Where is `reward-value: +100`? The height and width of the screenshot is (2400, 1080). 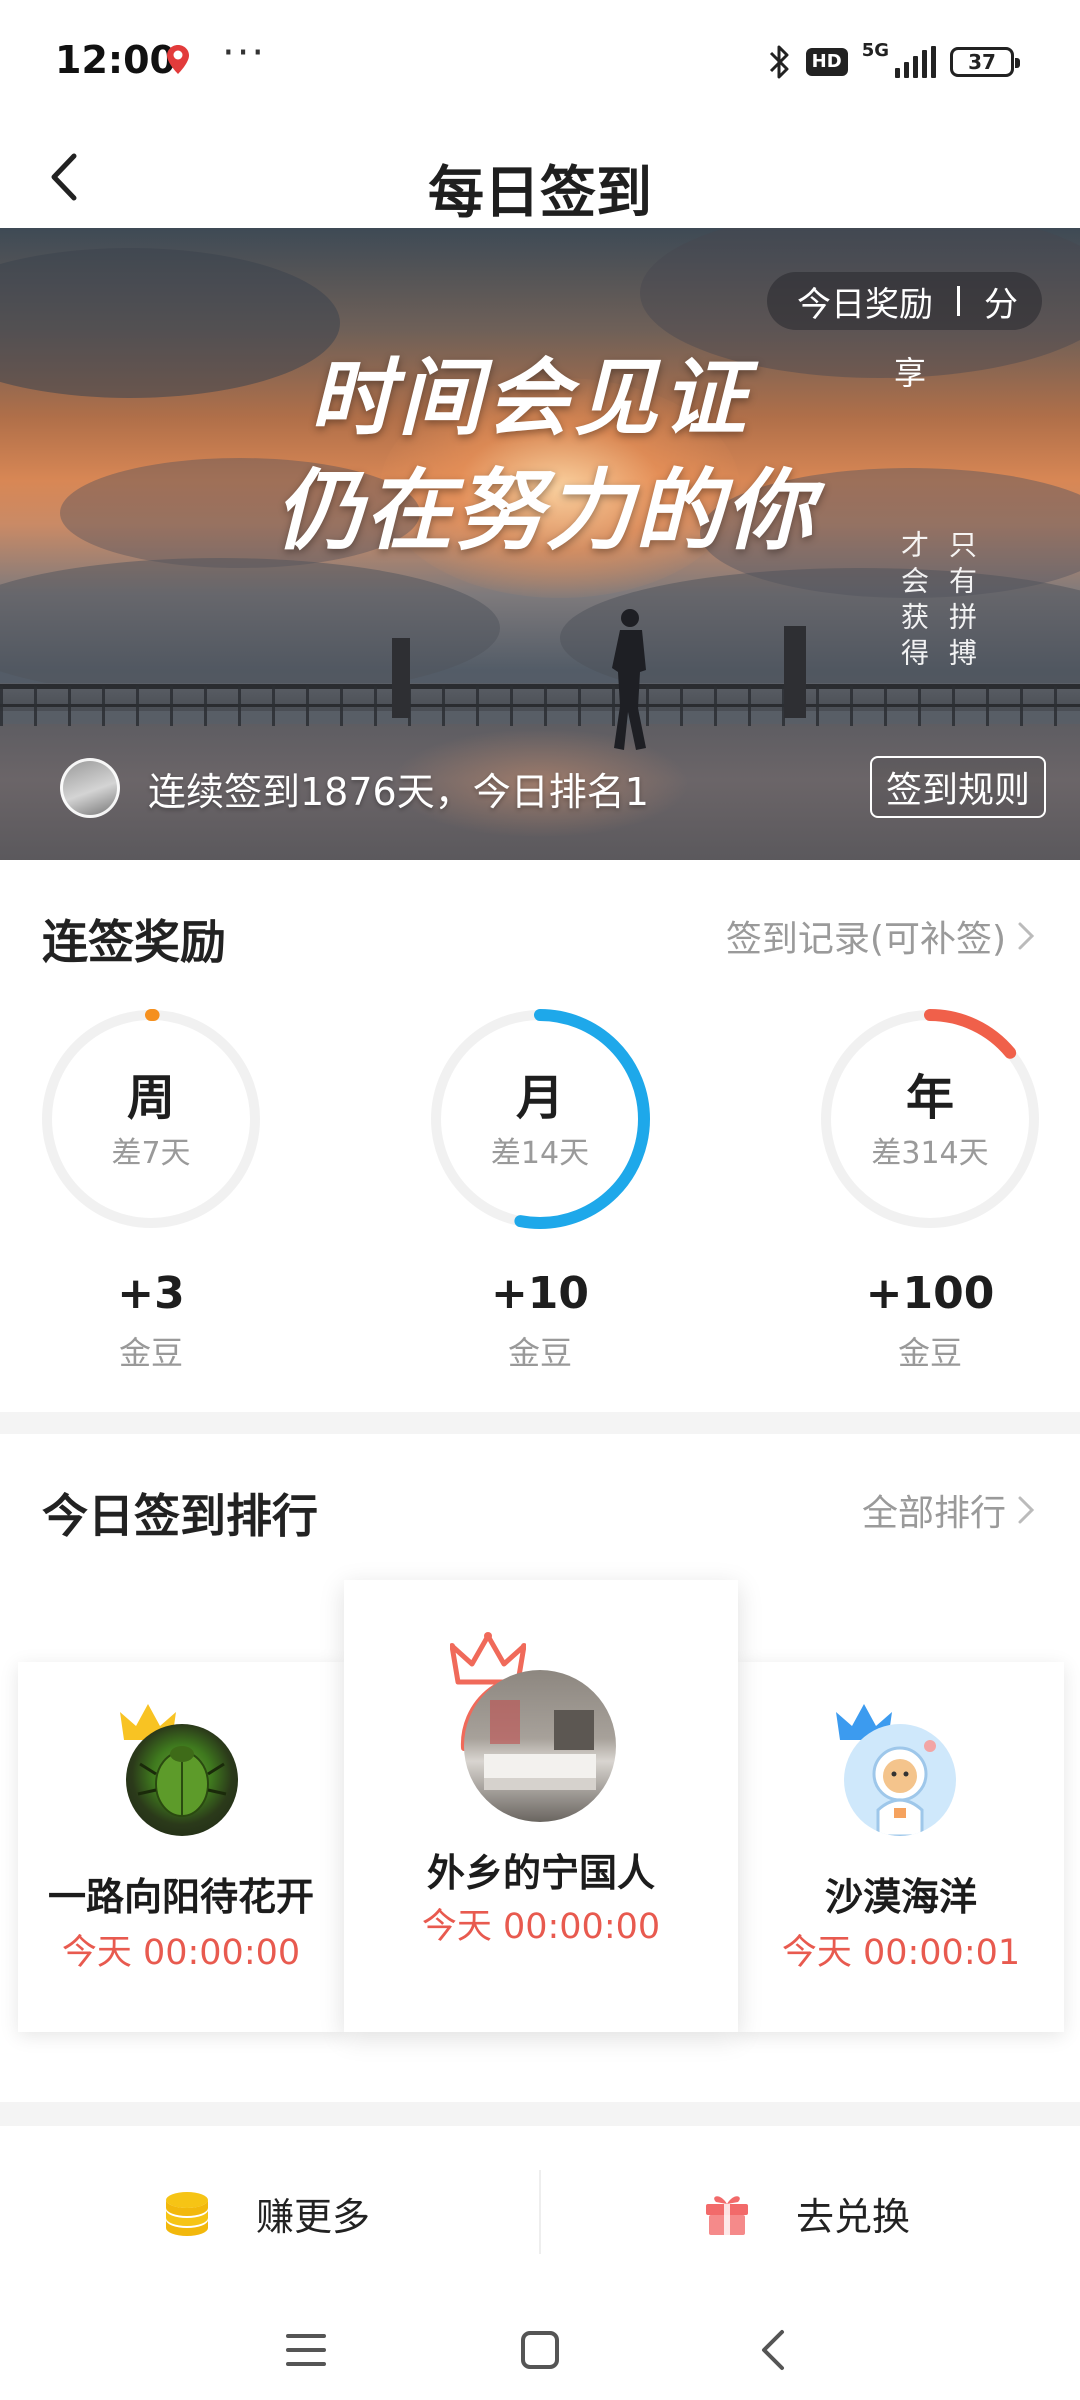 reward-value: +100 is located at coordinates (930, 1293).